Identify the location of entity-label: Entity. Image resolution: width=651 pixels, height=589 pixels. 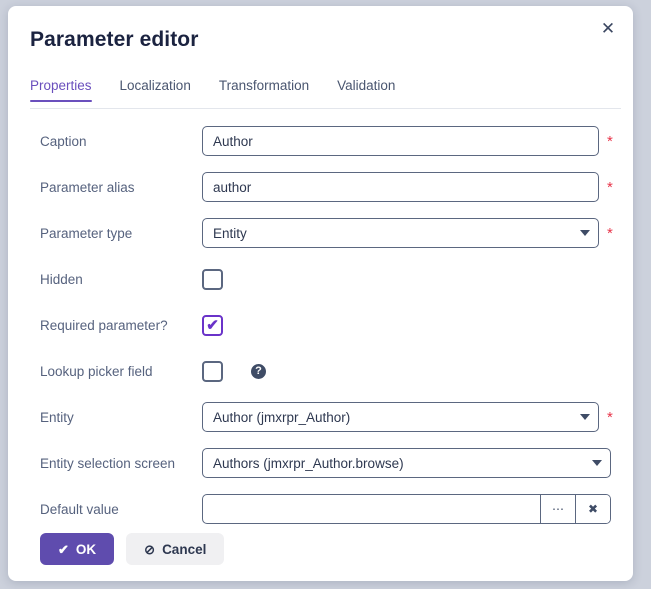
(57, 417).